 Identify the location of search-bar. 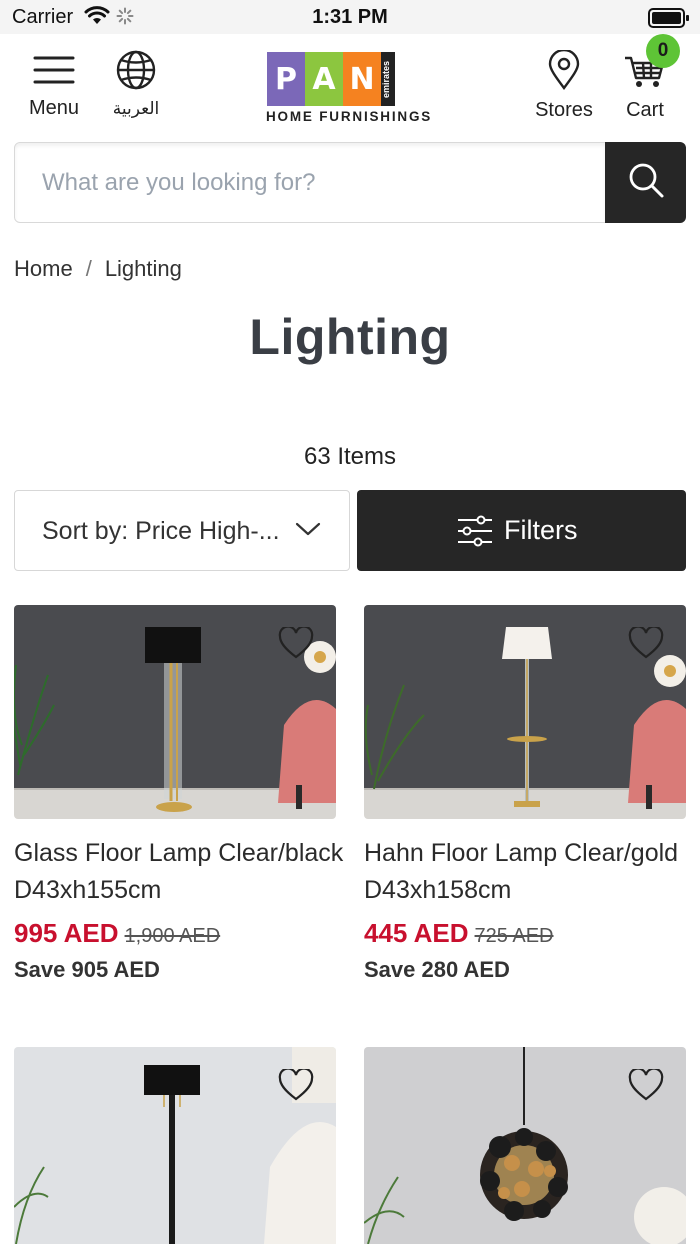
(350, 182).